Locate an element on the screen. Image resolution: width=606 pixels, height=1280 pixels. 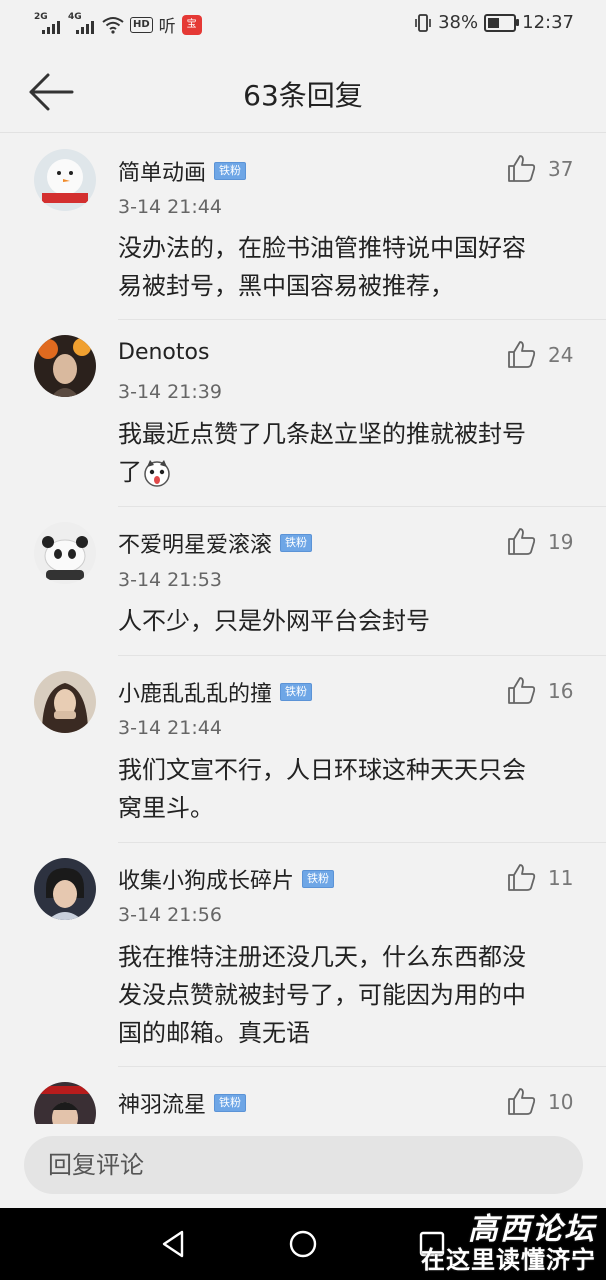
watermark: 高西论坛 在这里读懂济宁 is located at coordinates (508, 1243).